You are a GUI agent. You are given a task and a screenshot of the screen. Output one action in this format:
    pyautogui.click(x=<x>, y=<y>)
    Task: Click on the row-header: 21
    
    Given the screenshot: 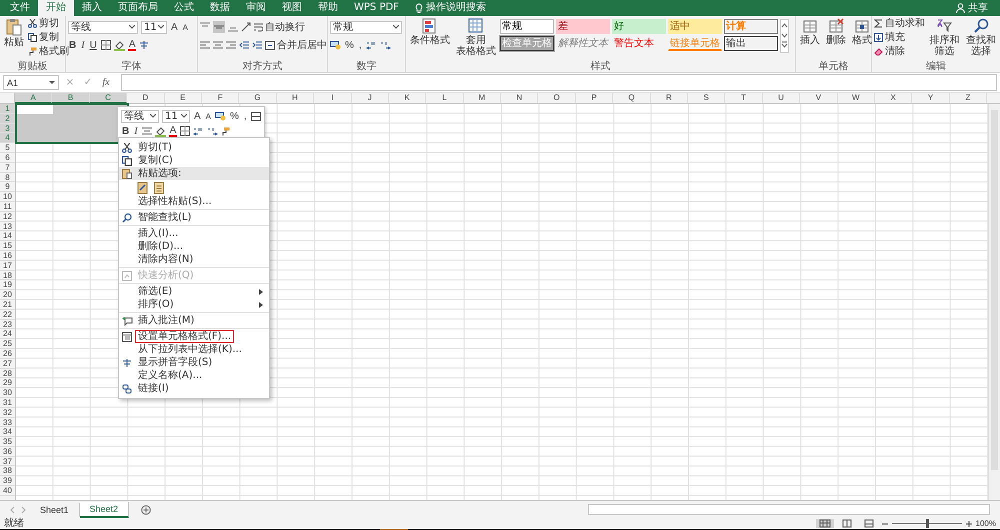 What is the action you would take?
    pyautogui.click(x=7, y=305)
    